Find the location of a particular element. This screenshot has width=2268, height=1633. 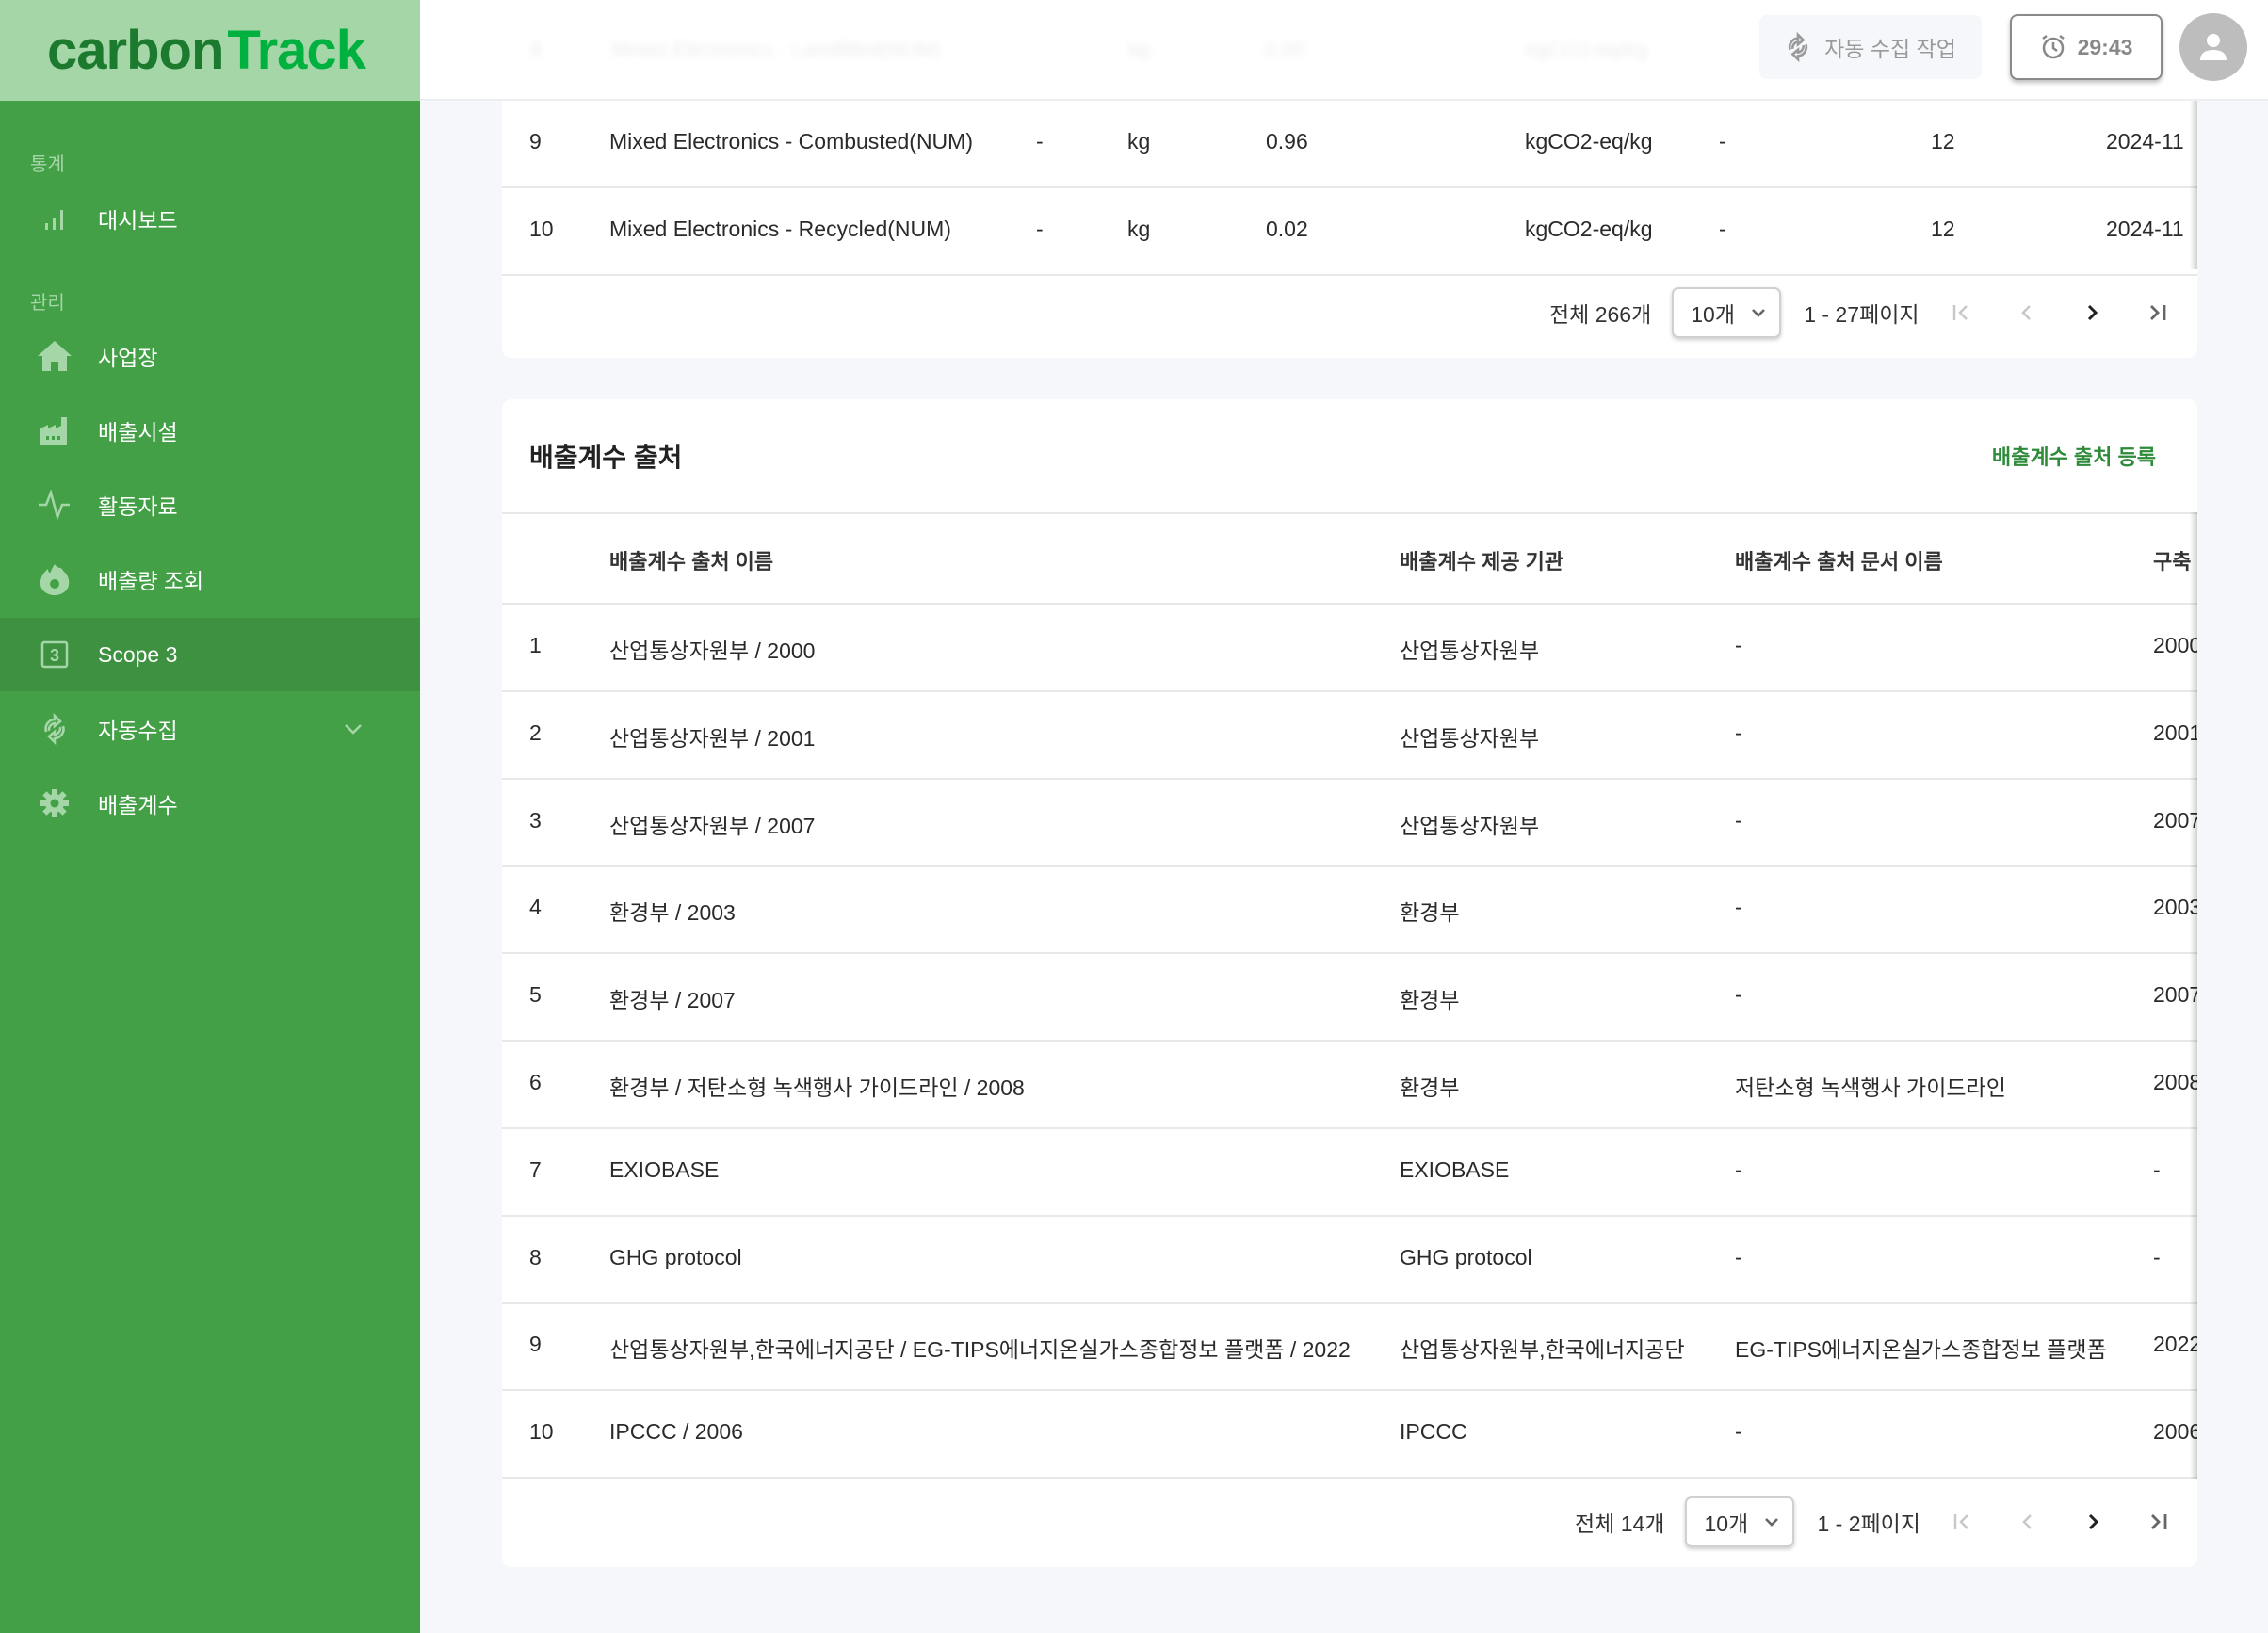

bar-chart-icon is located at coordinates (55, 218).